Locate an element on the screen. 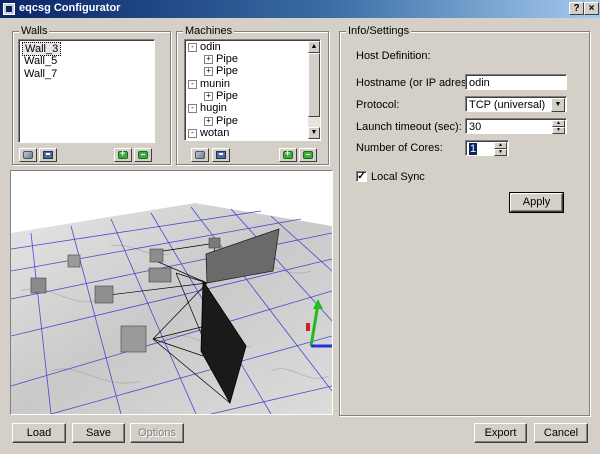  chevron-down-icon: ▼ is located at coordinates (558, 105).